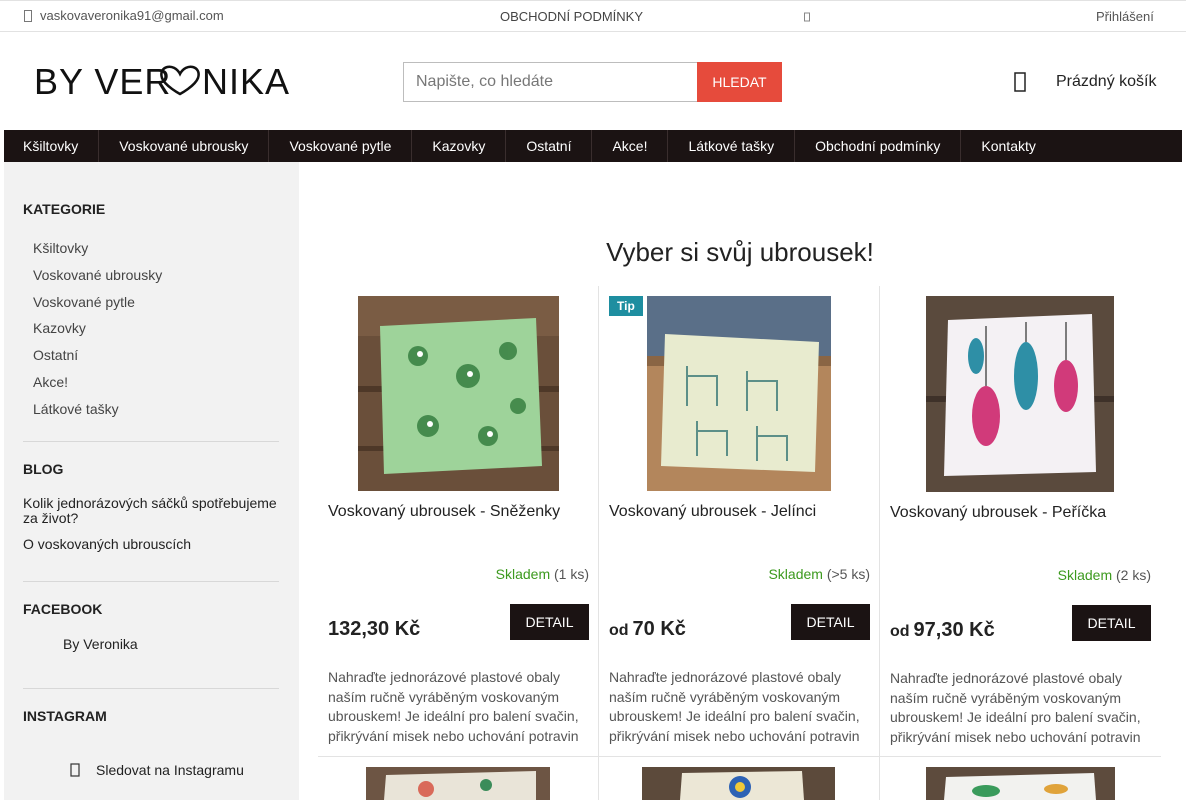 The width and height of the screenshot is (1200, 800). I want to click on product-price: od 70 Kč, so click(647, 629).